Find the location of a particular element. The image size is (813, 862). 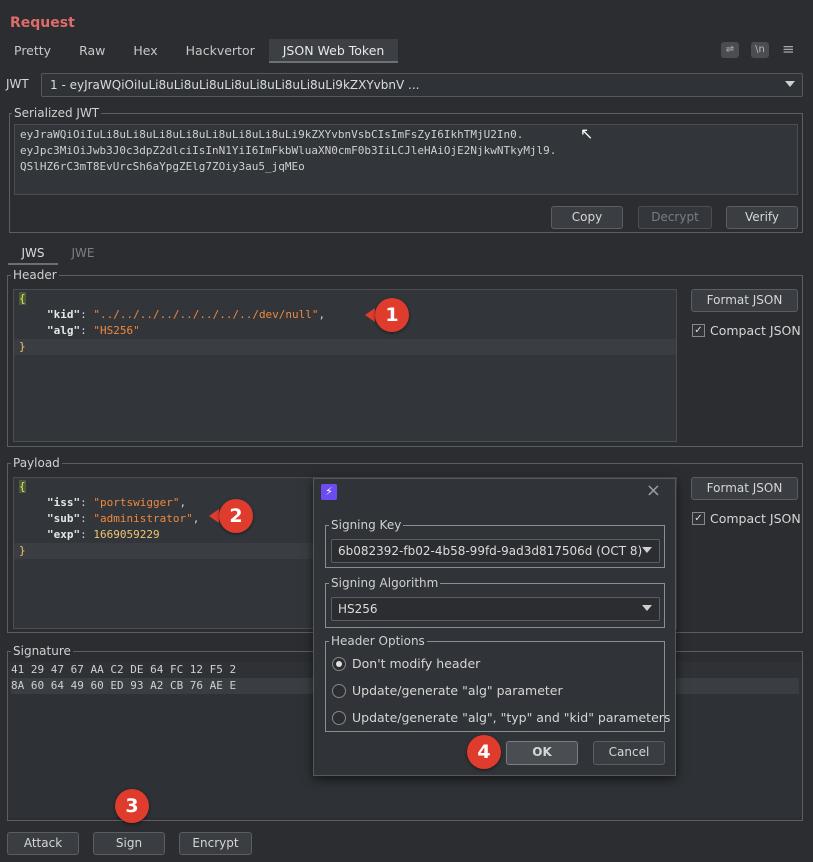

cancel-button: Cancel is located at coordinates (629, 753).